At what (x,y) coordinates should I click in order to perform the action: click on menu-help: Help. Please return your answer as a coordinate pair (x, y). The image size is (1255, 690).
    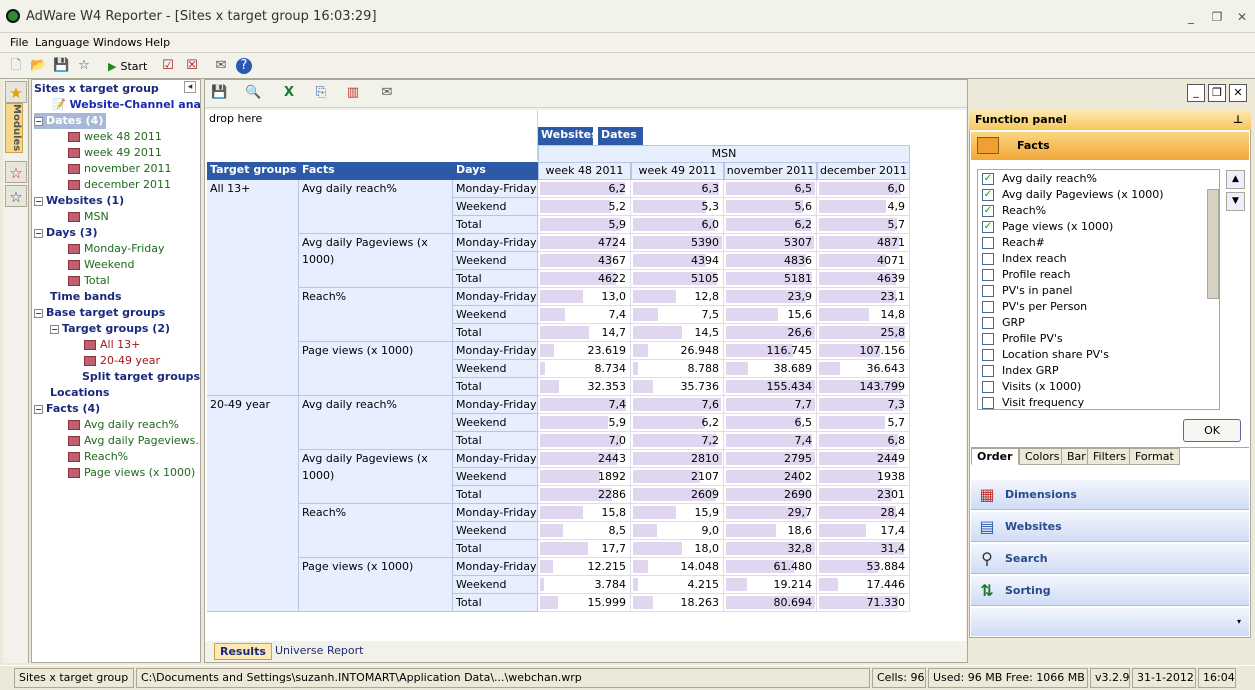
    Looking at the image, I should click on (157, 42).